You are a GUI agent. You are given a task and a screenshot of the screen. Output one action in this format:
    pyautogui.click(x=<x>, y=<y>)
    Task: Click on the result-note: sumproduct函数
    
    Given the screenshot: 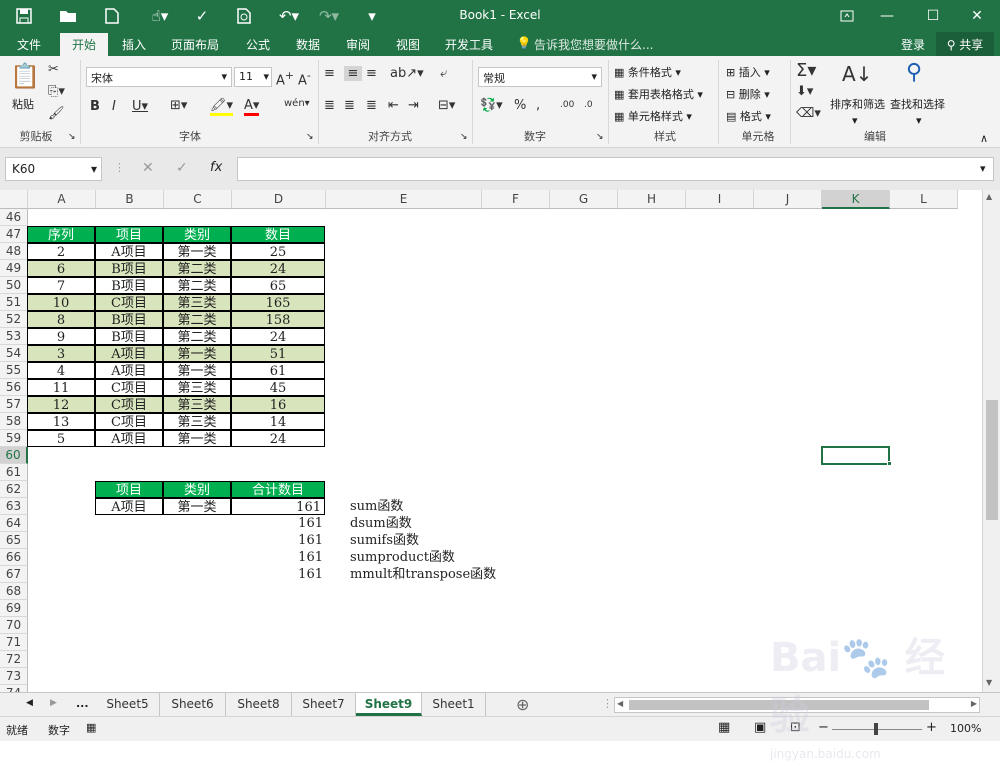 What is the action you would take?
    pyautogui.click(x=500, y=557)
    